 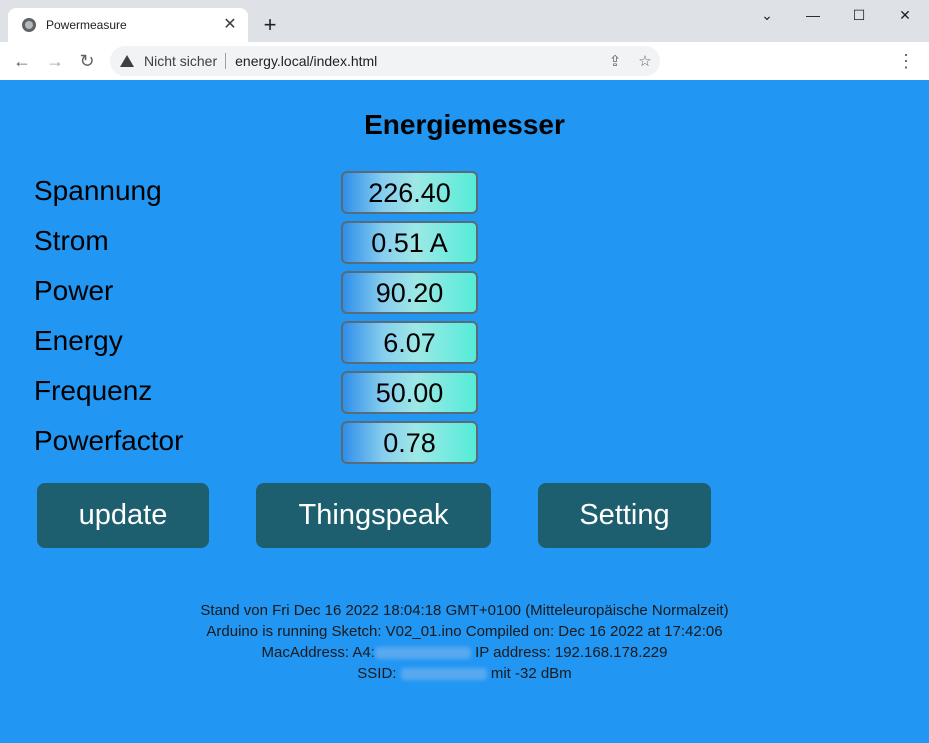 I want to click on security-indicator: Nicht sicher, so click(x=180, y=61).